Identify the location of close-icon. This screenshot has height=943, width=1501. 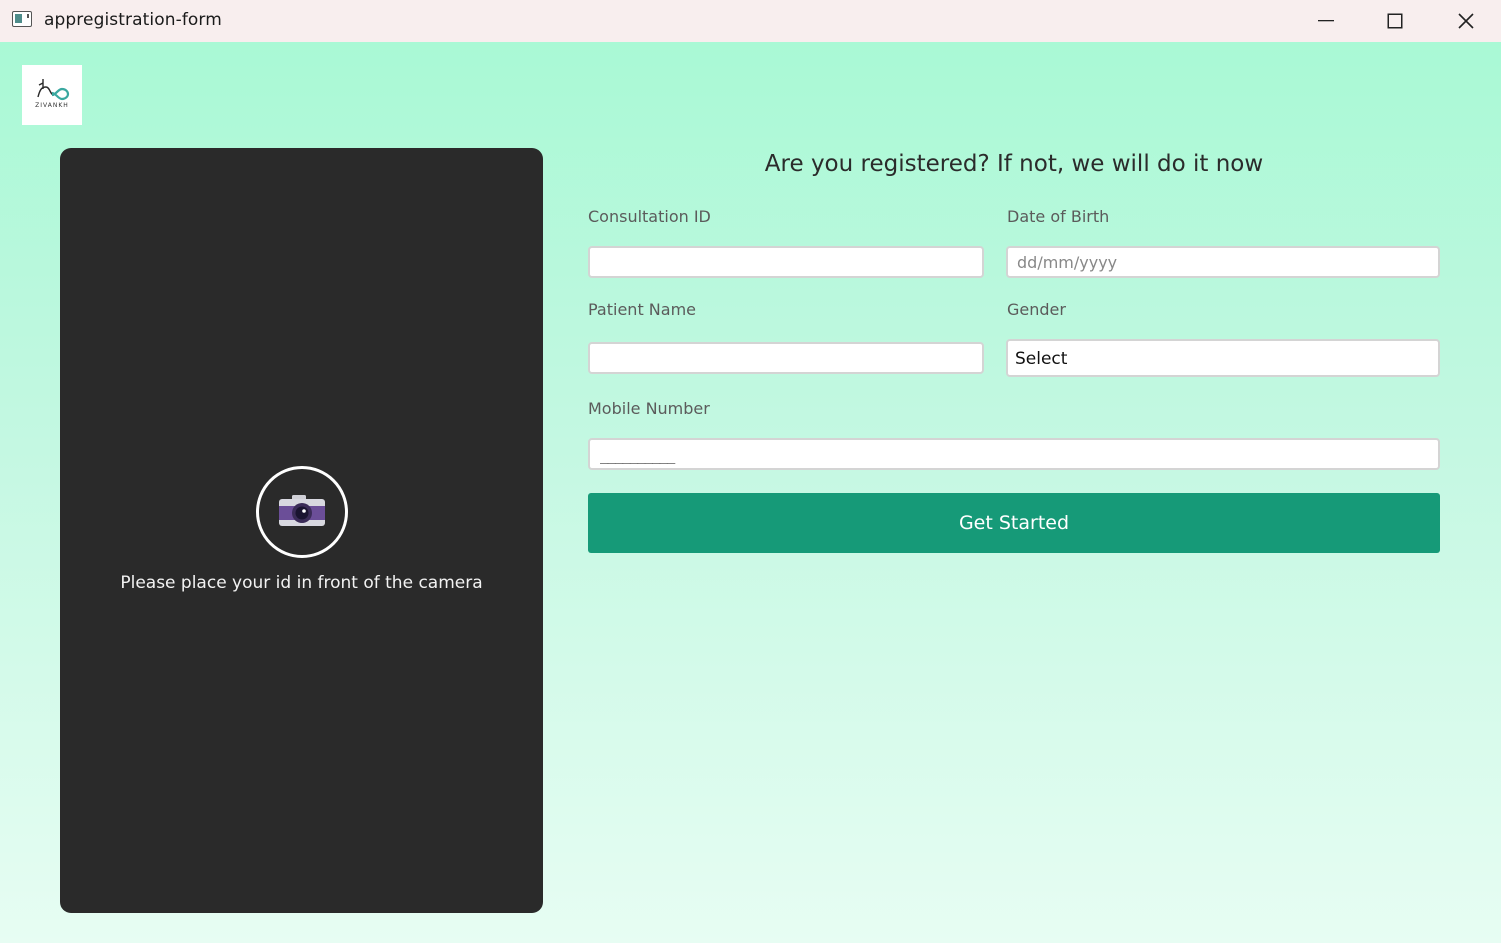
(1466, 21).